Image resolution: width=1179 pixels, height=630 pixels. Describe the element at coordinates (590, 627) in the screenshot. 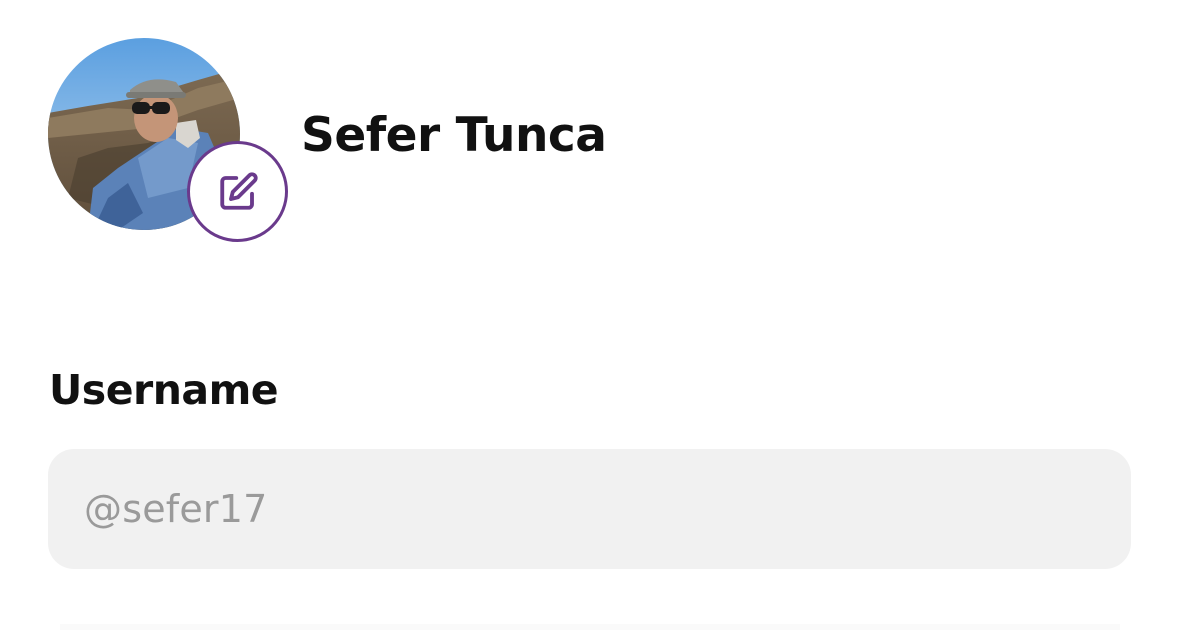

I see `next-field-edge` at that location.